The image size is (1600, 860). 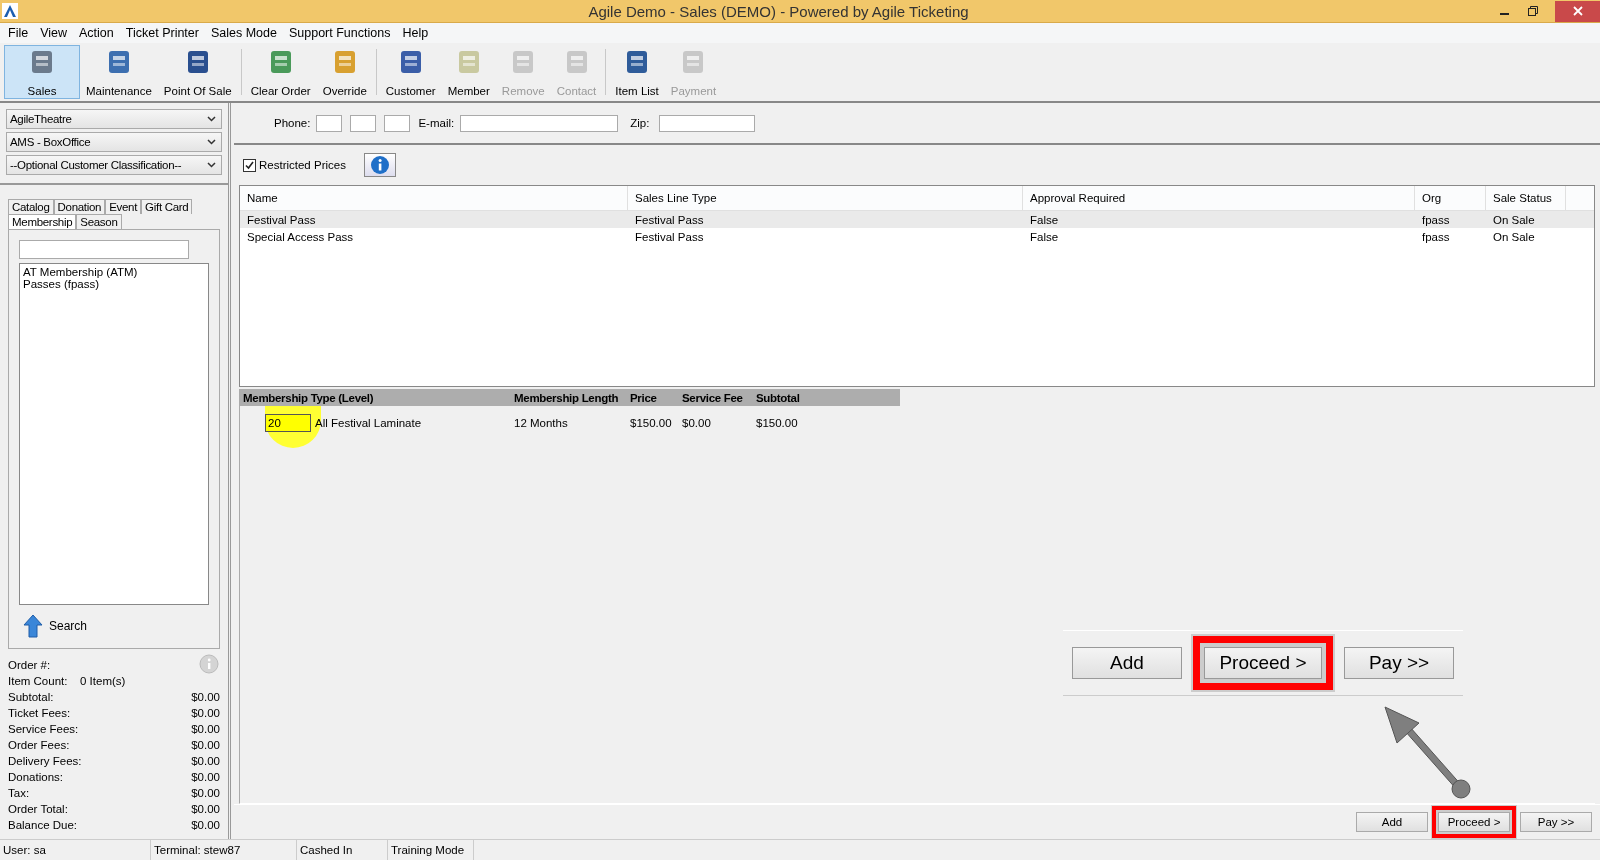 I want to click on table-cell-text: $0.00, so click(x=697, y=423).